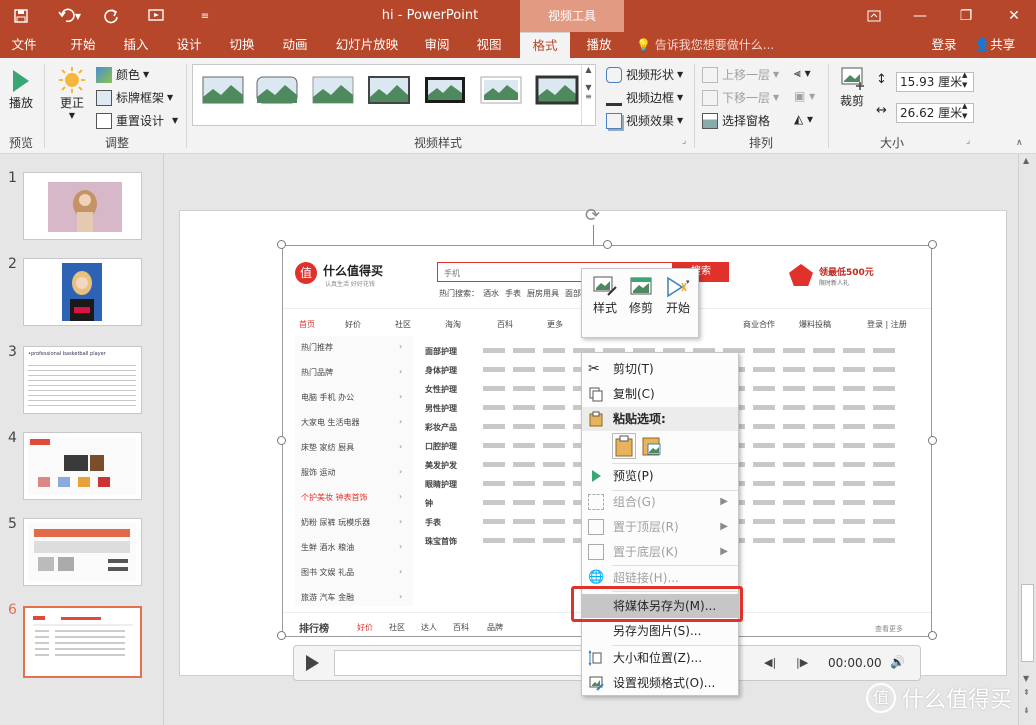 This screenshot has height=725, width=1036. I want to click on tab-transitions: 切换, so click(242, 45).